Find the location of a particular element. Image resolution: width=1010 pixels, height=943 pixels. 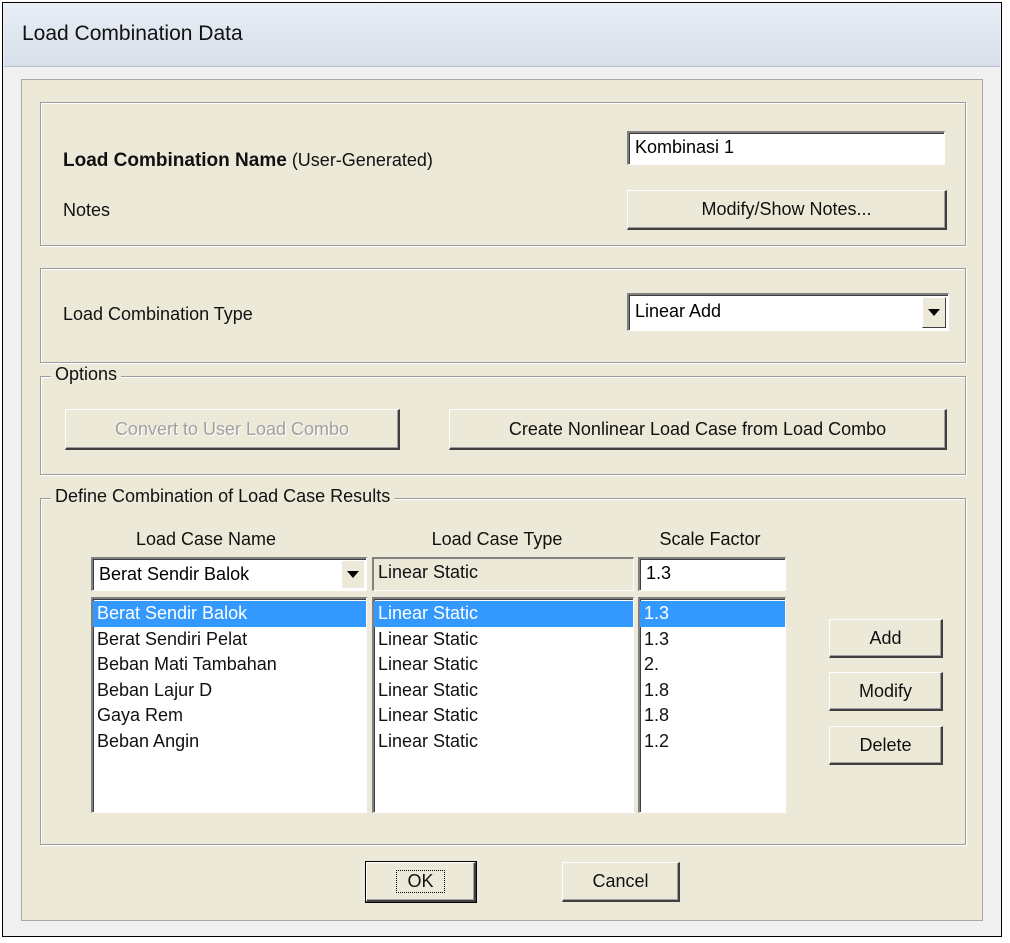

delete-button: Delete is located at coordinates (886, 745).